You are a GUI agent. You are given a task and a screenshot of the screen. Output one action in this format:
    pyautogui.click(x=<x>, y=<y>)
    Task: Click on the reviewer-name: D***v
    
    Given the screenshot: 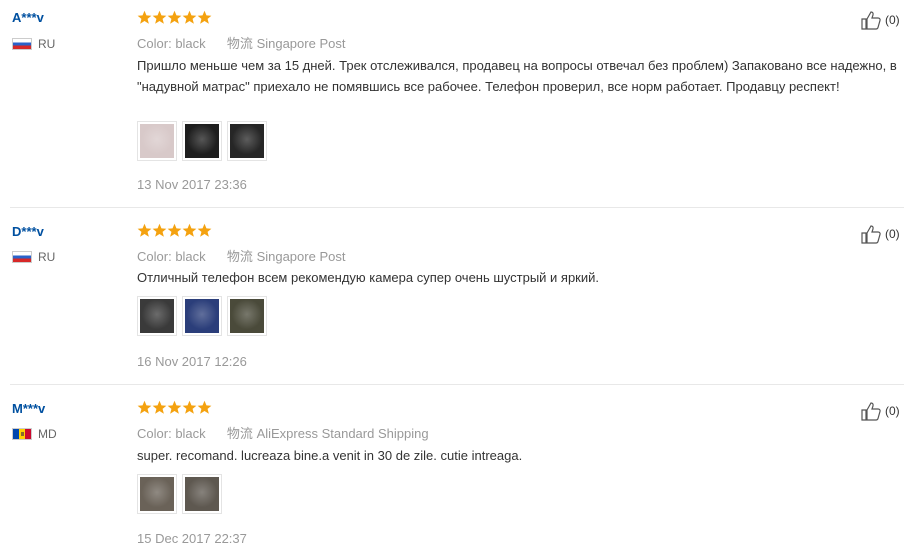 What is the action you would take?
    pyautogui.click(x=28, y=231)
    